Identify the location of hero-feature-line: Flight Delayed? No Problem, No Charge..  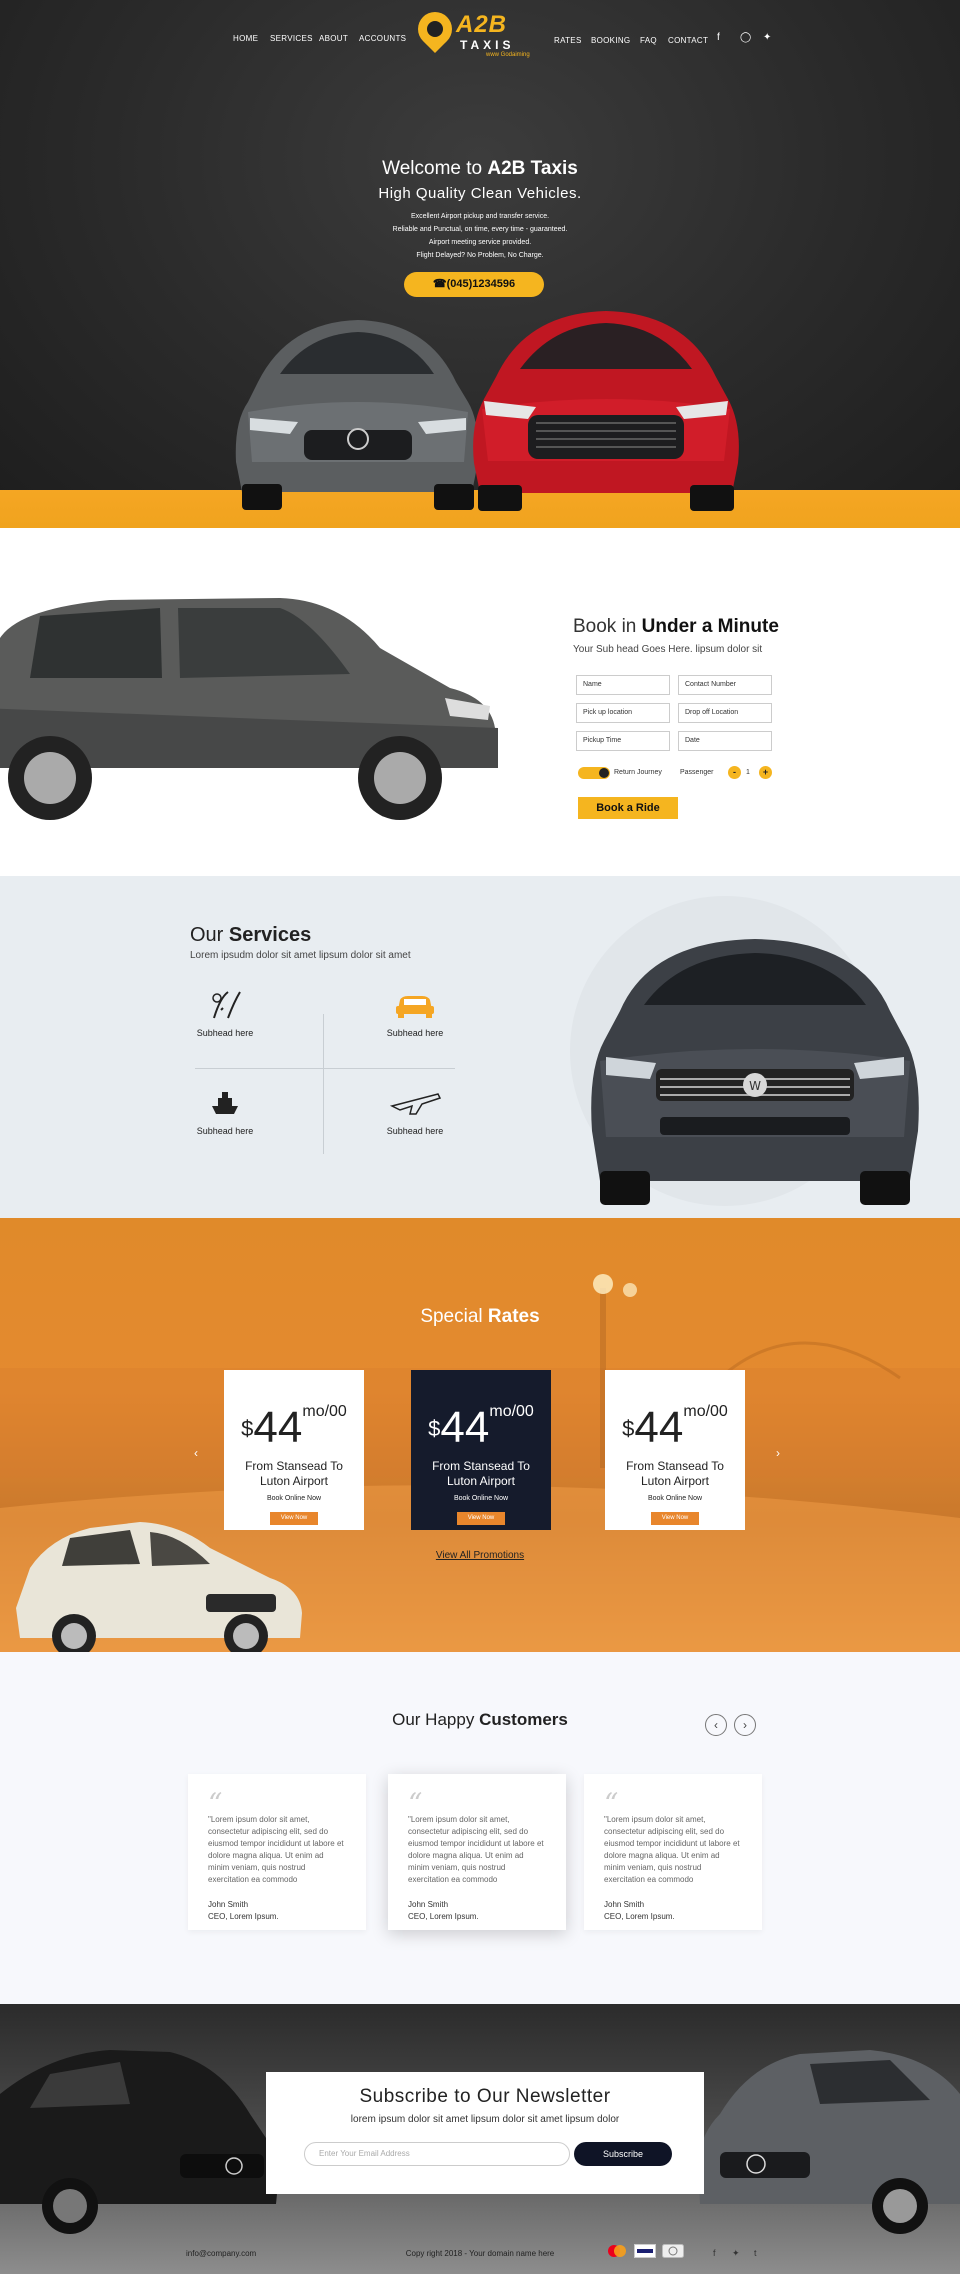
(480, 255).